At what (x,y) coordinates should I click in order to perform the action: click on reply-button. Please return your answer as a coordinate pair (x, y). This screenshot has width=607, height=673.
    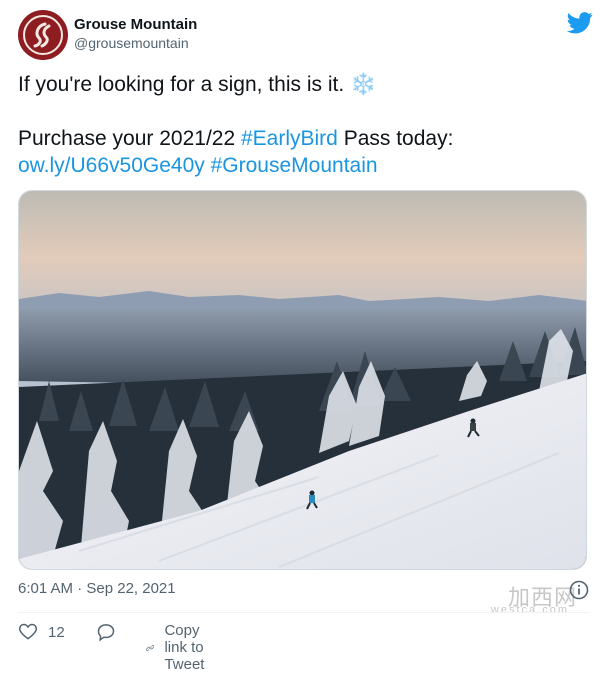
    Looking at the image, I should click on (106, 632).